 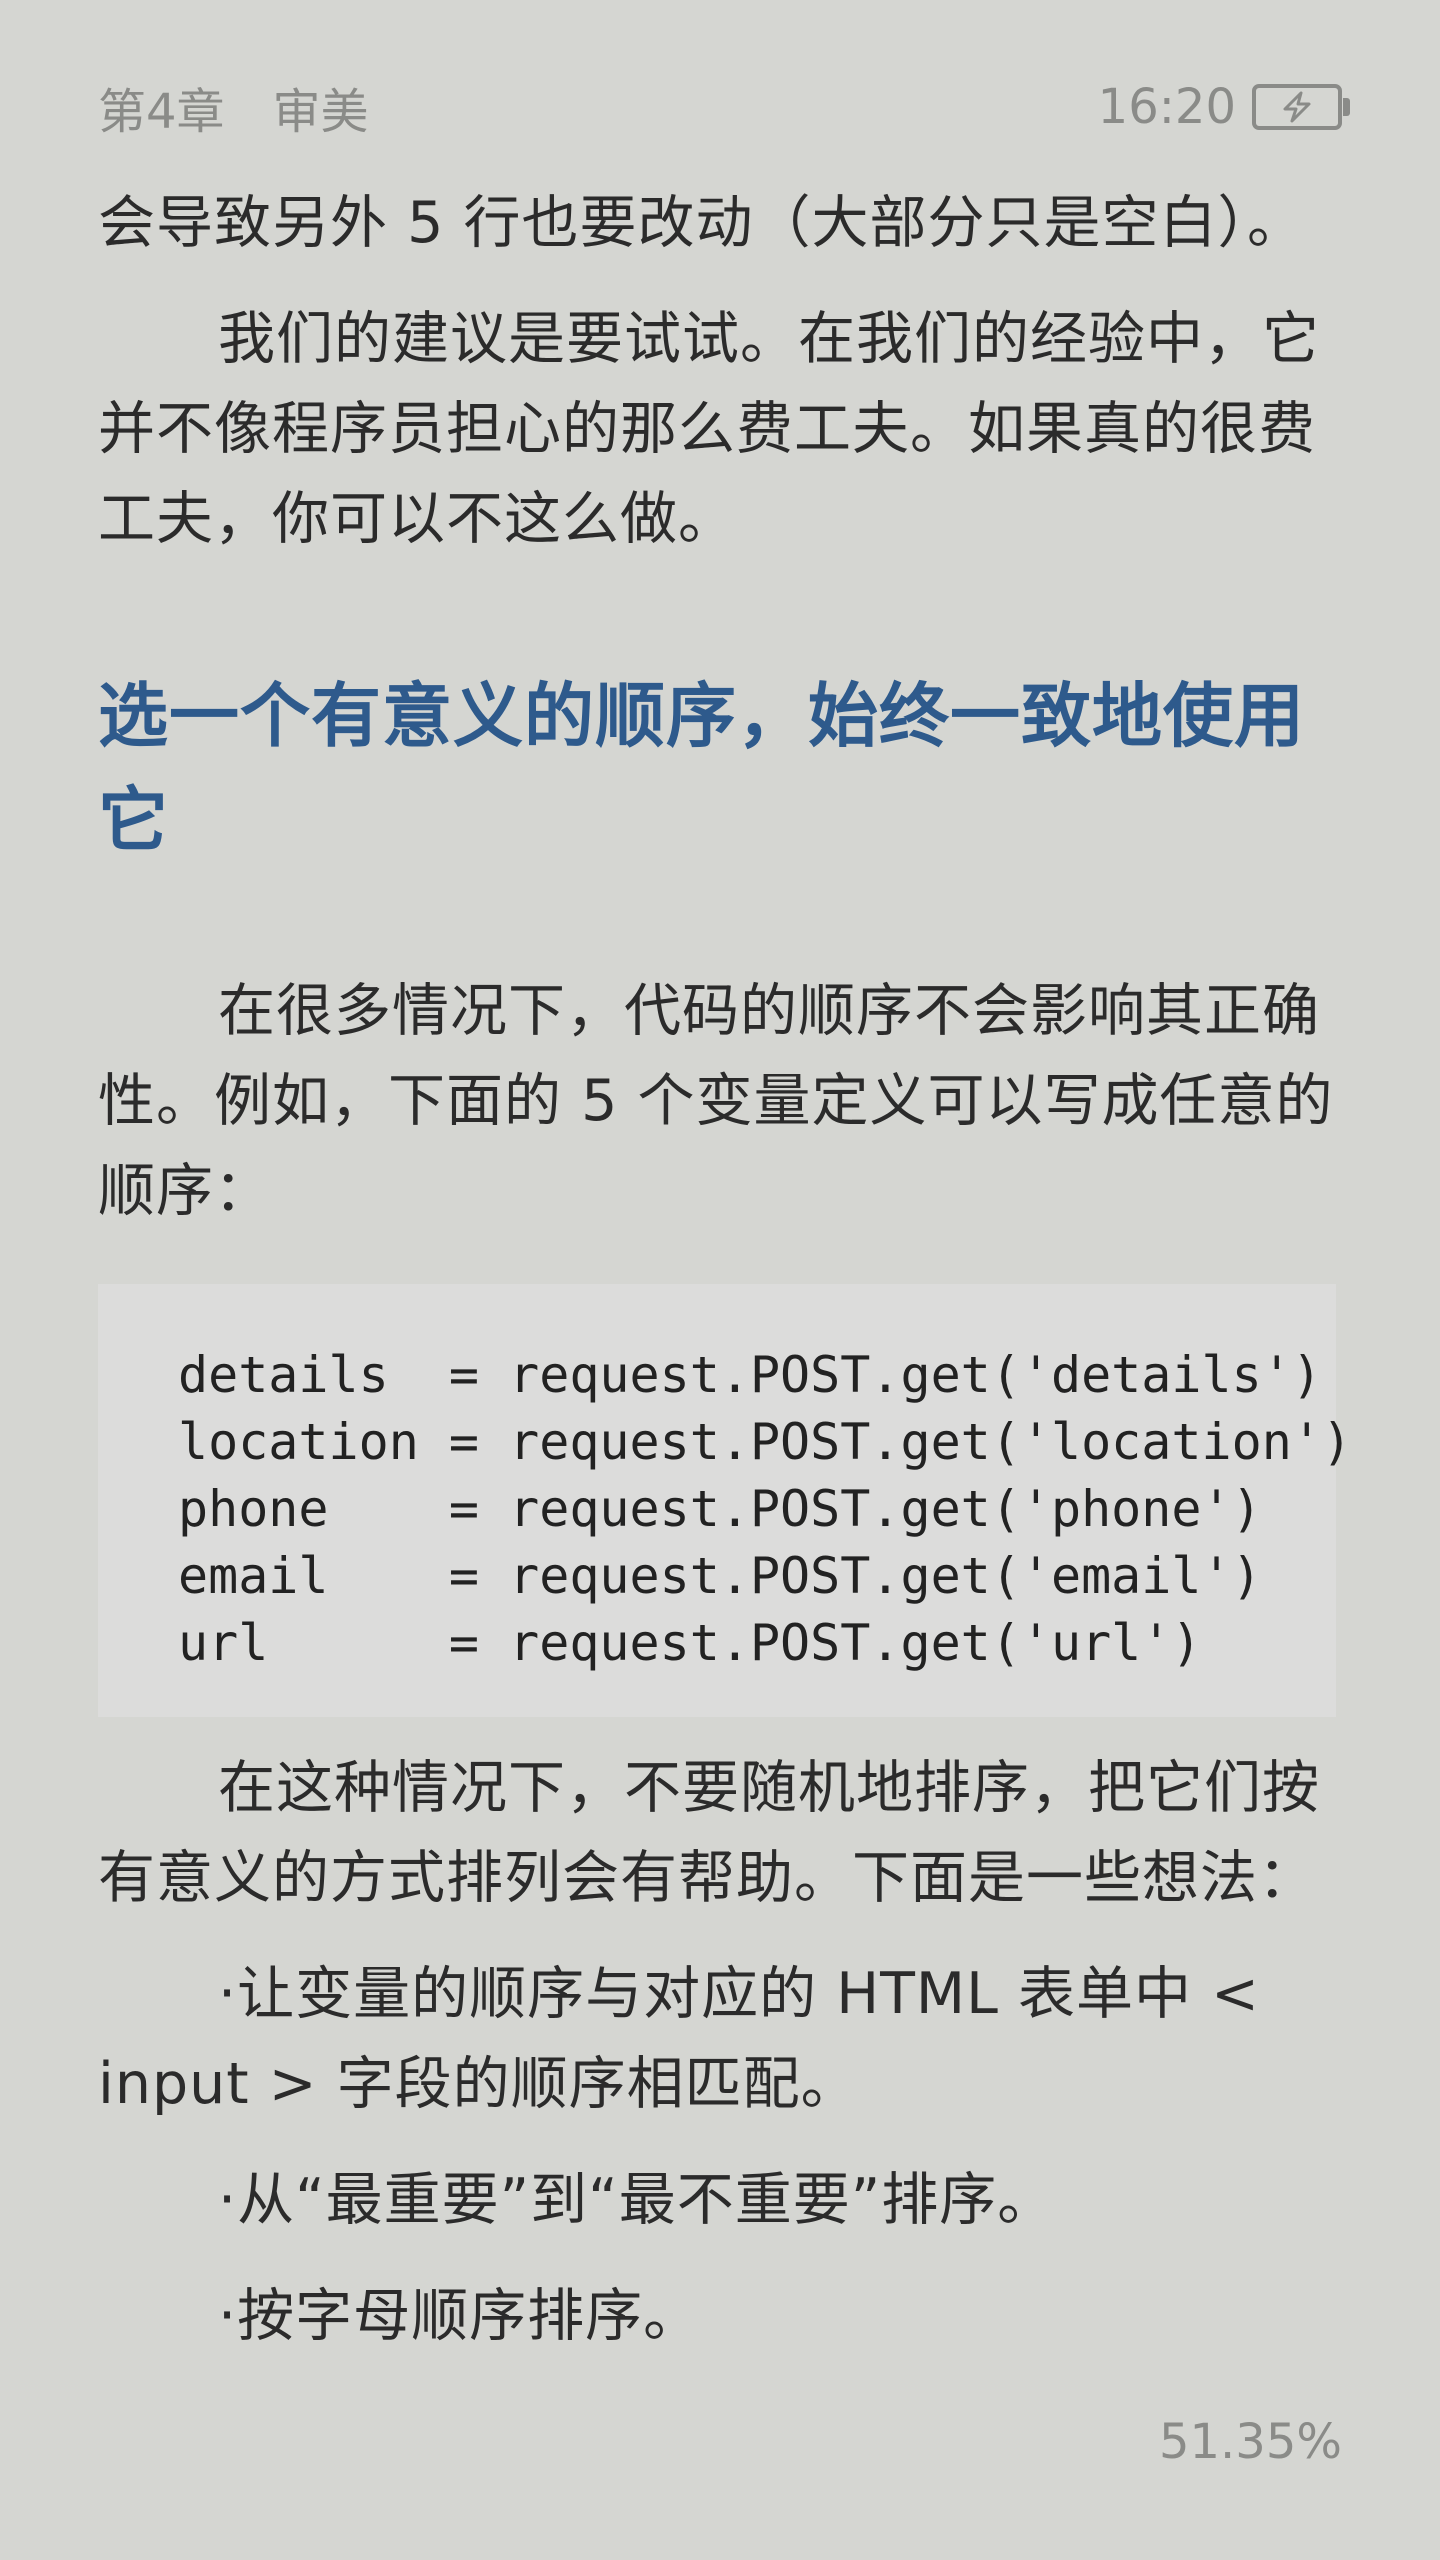 What do you see at coordinates (460, 2316) in the screenshot?
I see `bullet-item: ·按字母顺序排序。` at bounding box center [460, 2316].